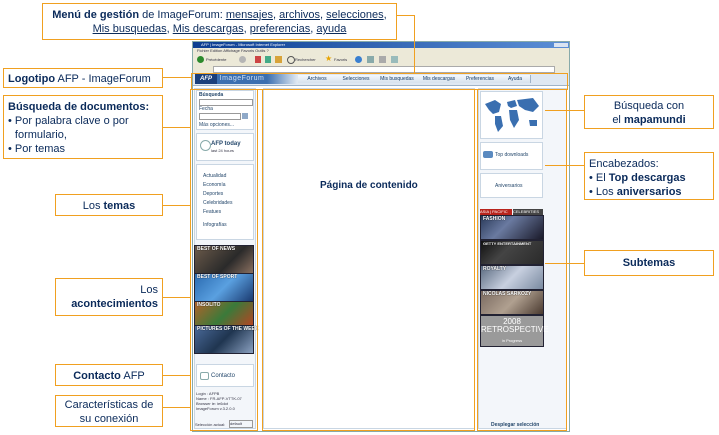  Describe the element at coordinates (103, 79) in the screenshot. I see `callout-logo-text: AFP - ImageForum` at that location.